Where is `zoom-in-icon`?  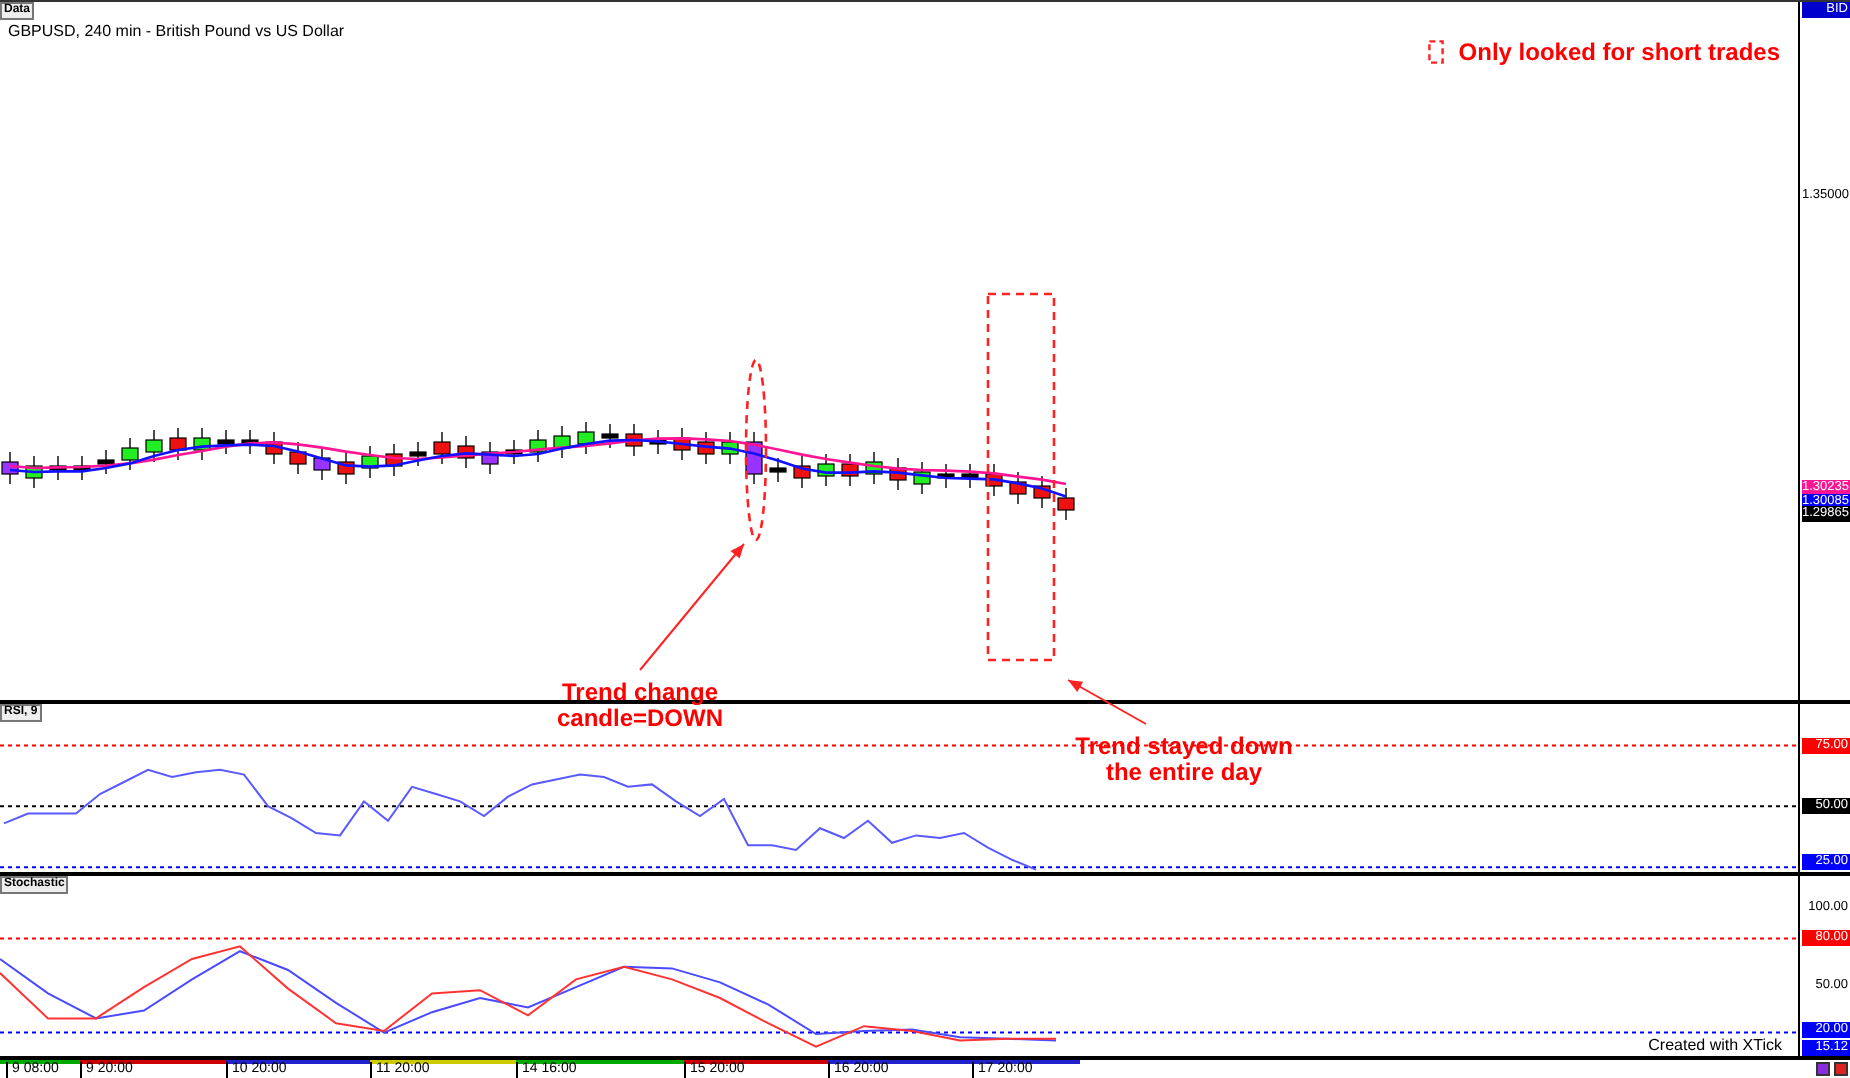
zoom-in-icon is located at coordinates (1823, 1069).